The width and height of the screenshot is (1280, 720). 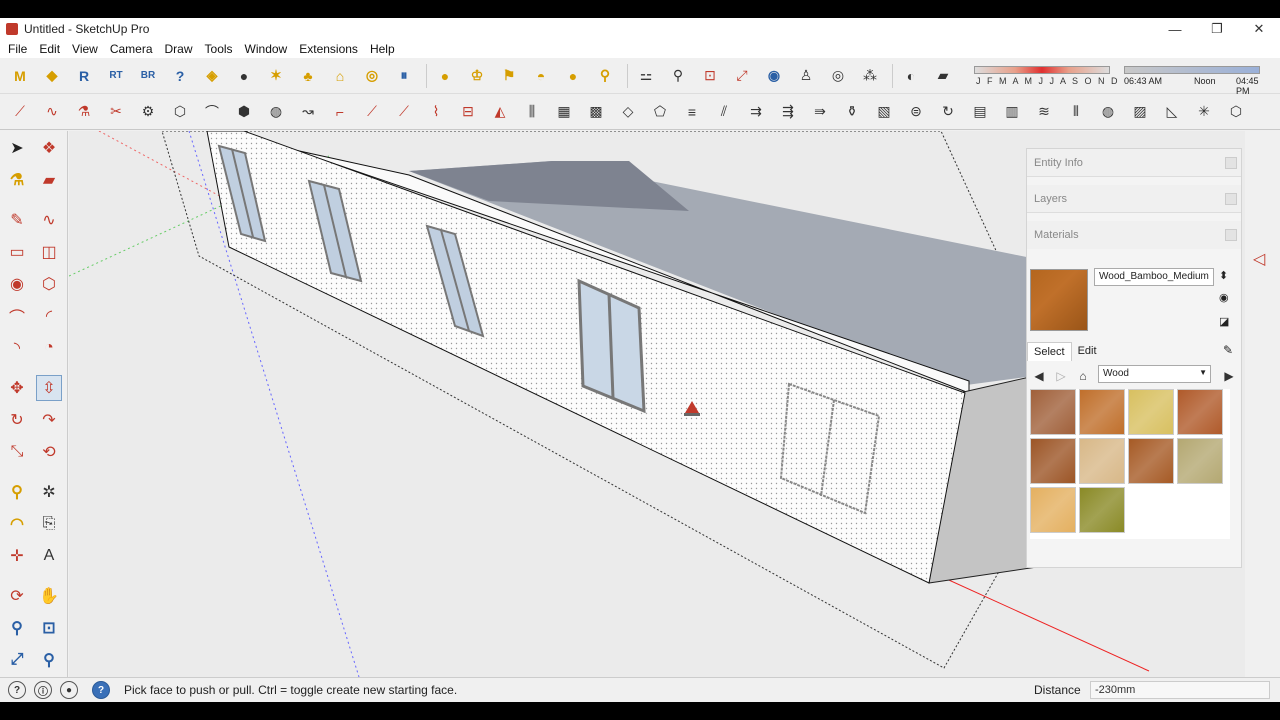 What do you see at coordinates (116, 76) in the screenshot?
I see `rt-plugin-icon: RT` at bounding box center [116, 76].